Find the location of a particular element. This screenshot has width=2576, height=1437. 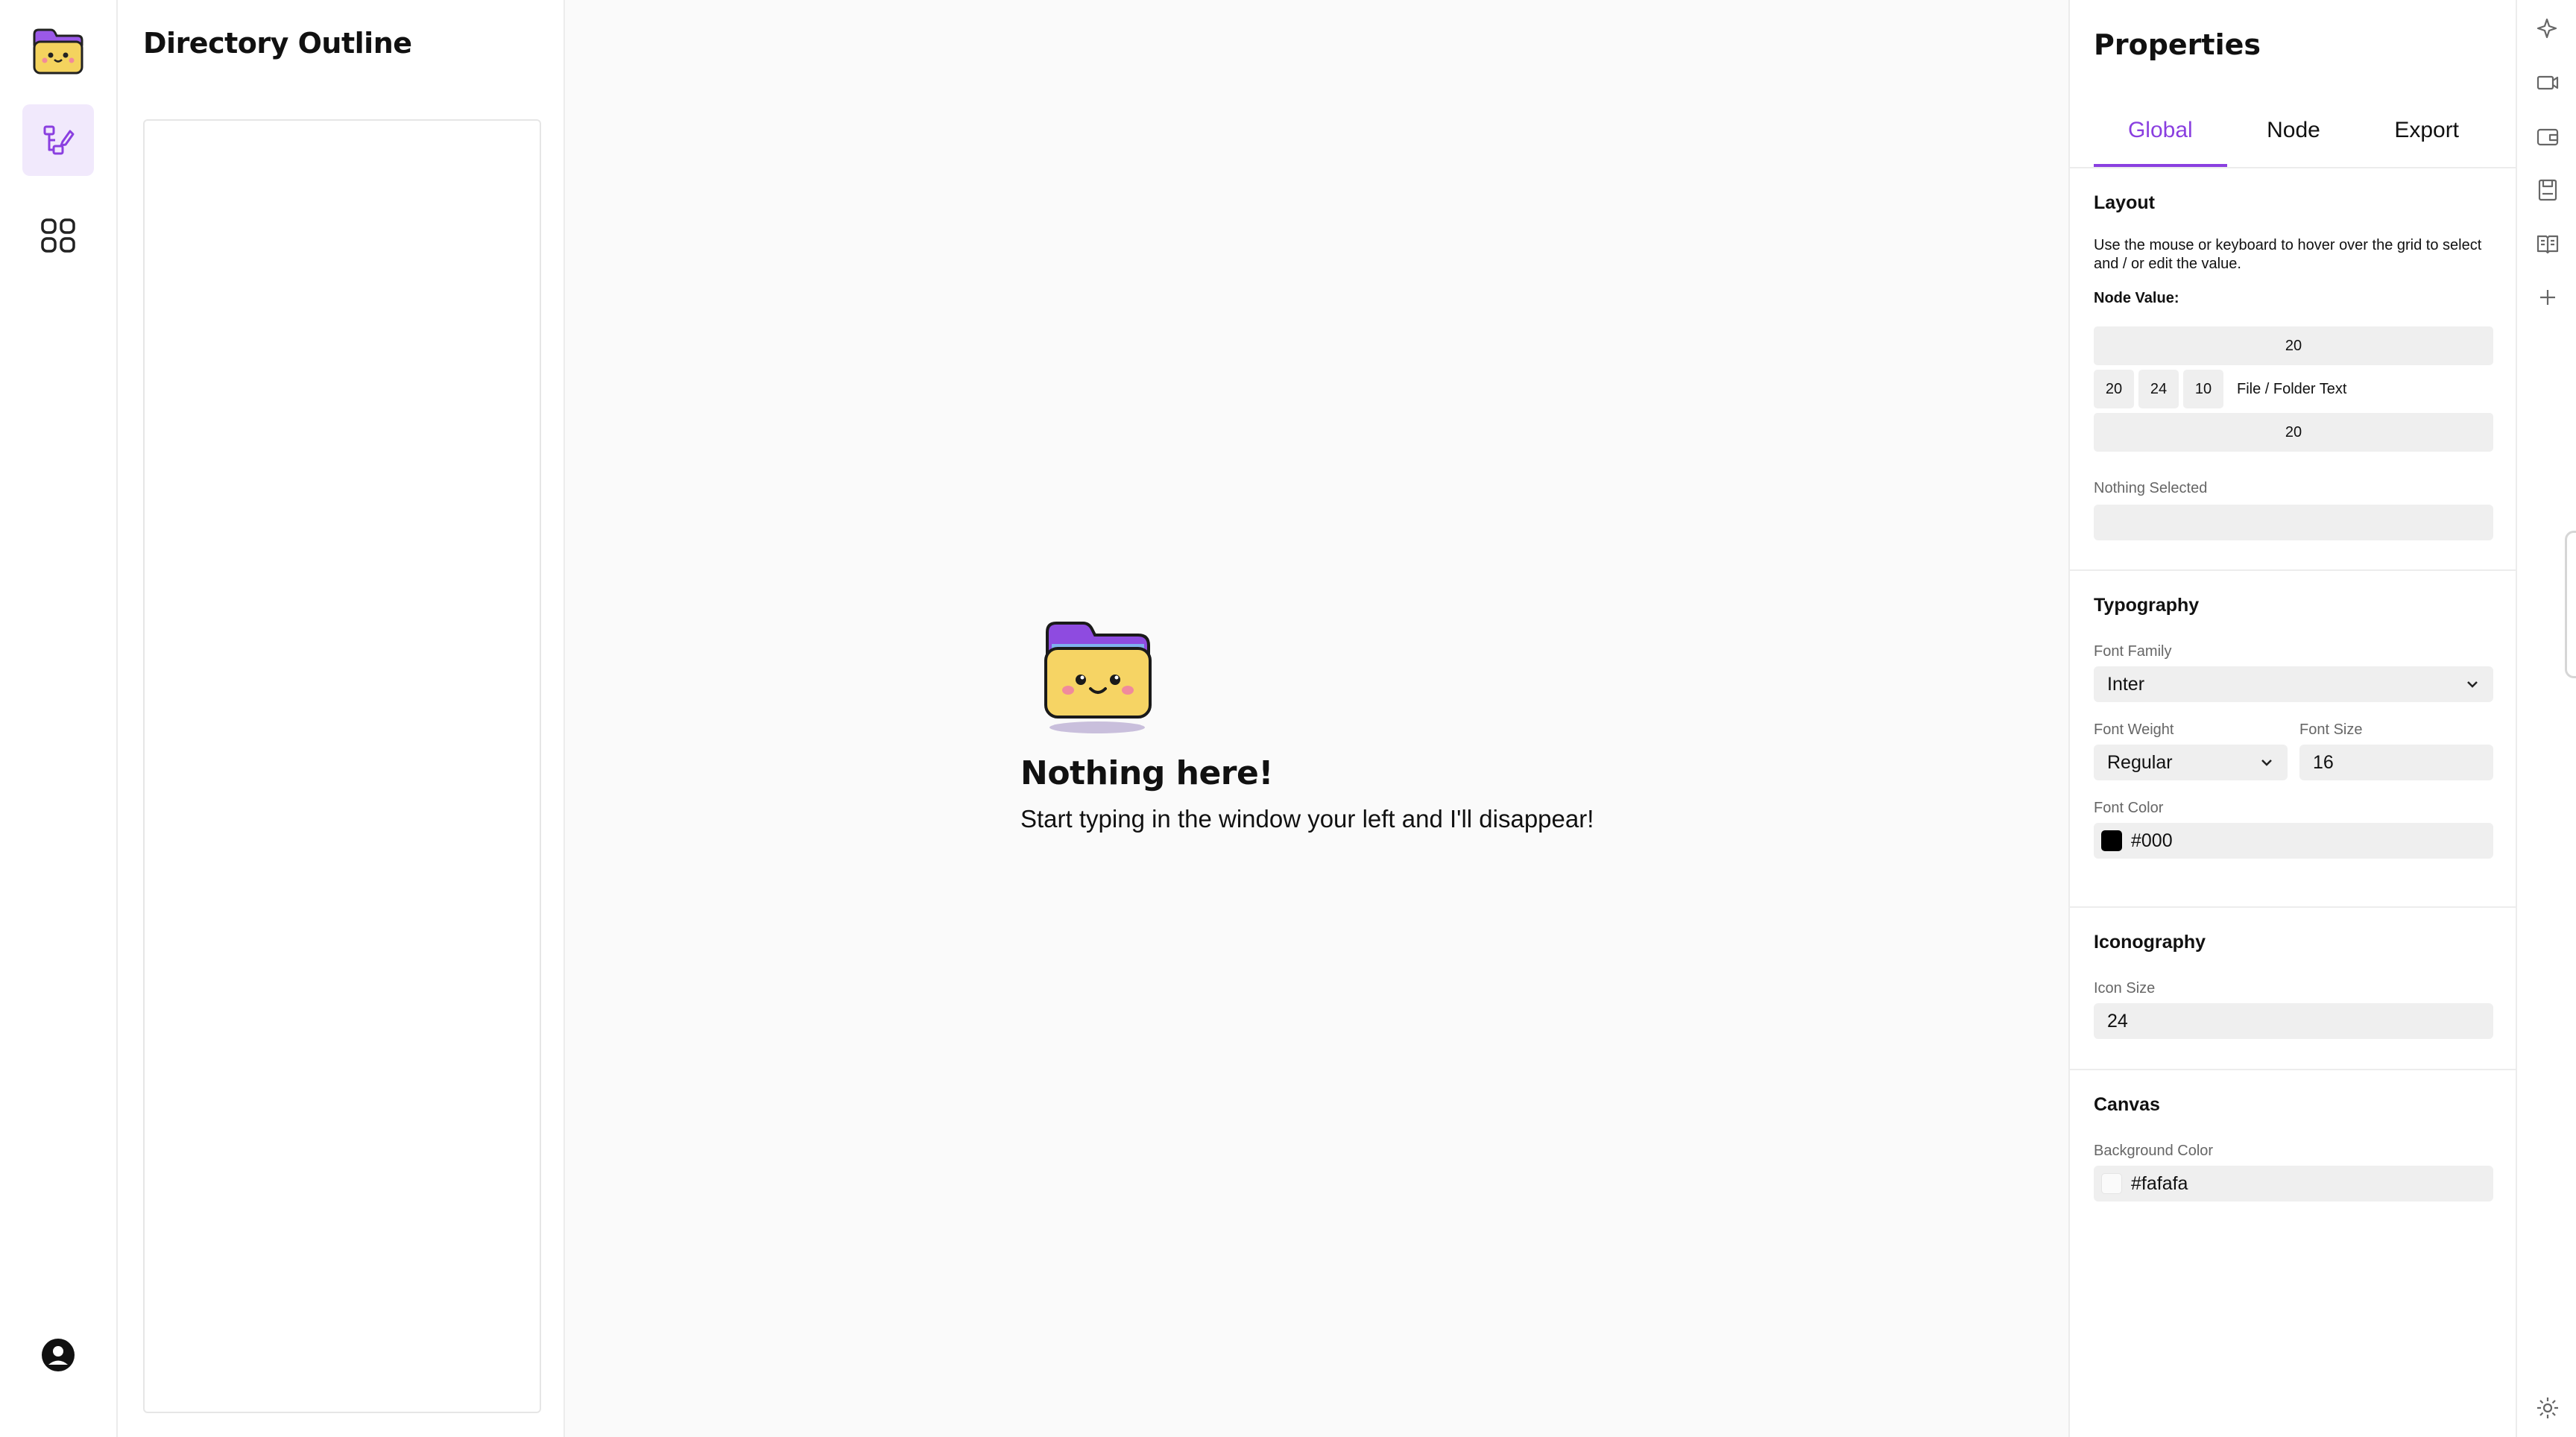

font-size-label: Font Size is located at coordinates (2331, 730).